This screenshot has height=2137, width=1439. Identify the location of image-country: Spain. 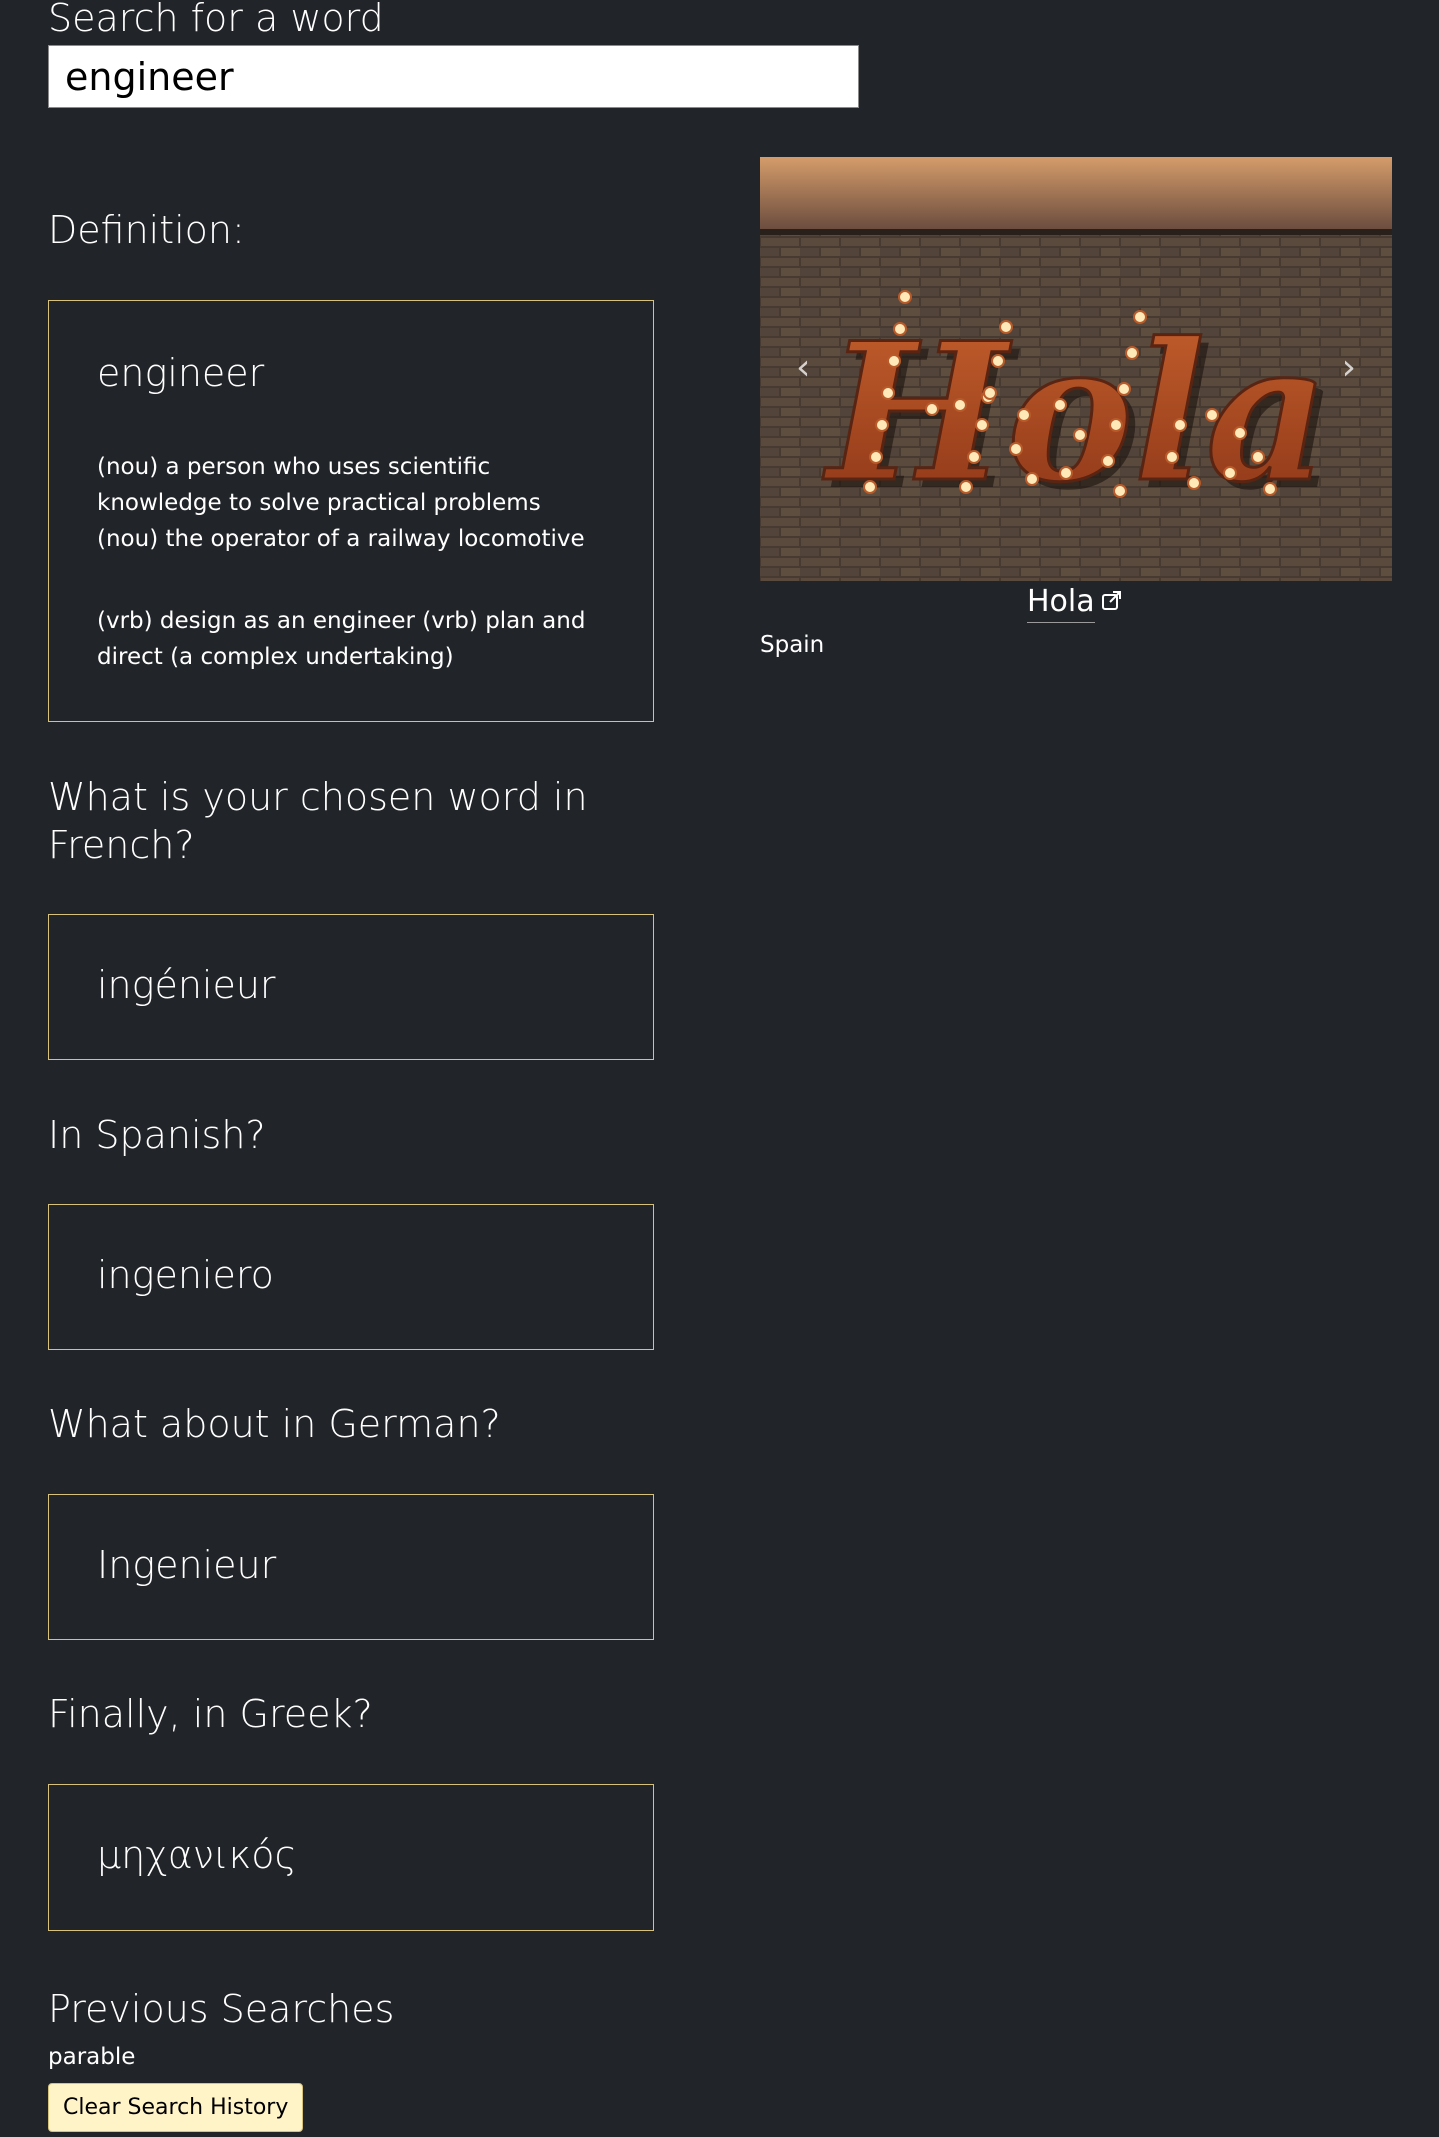
(792, 645).